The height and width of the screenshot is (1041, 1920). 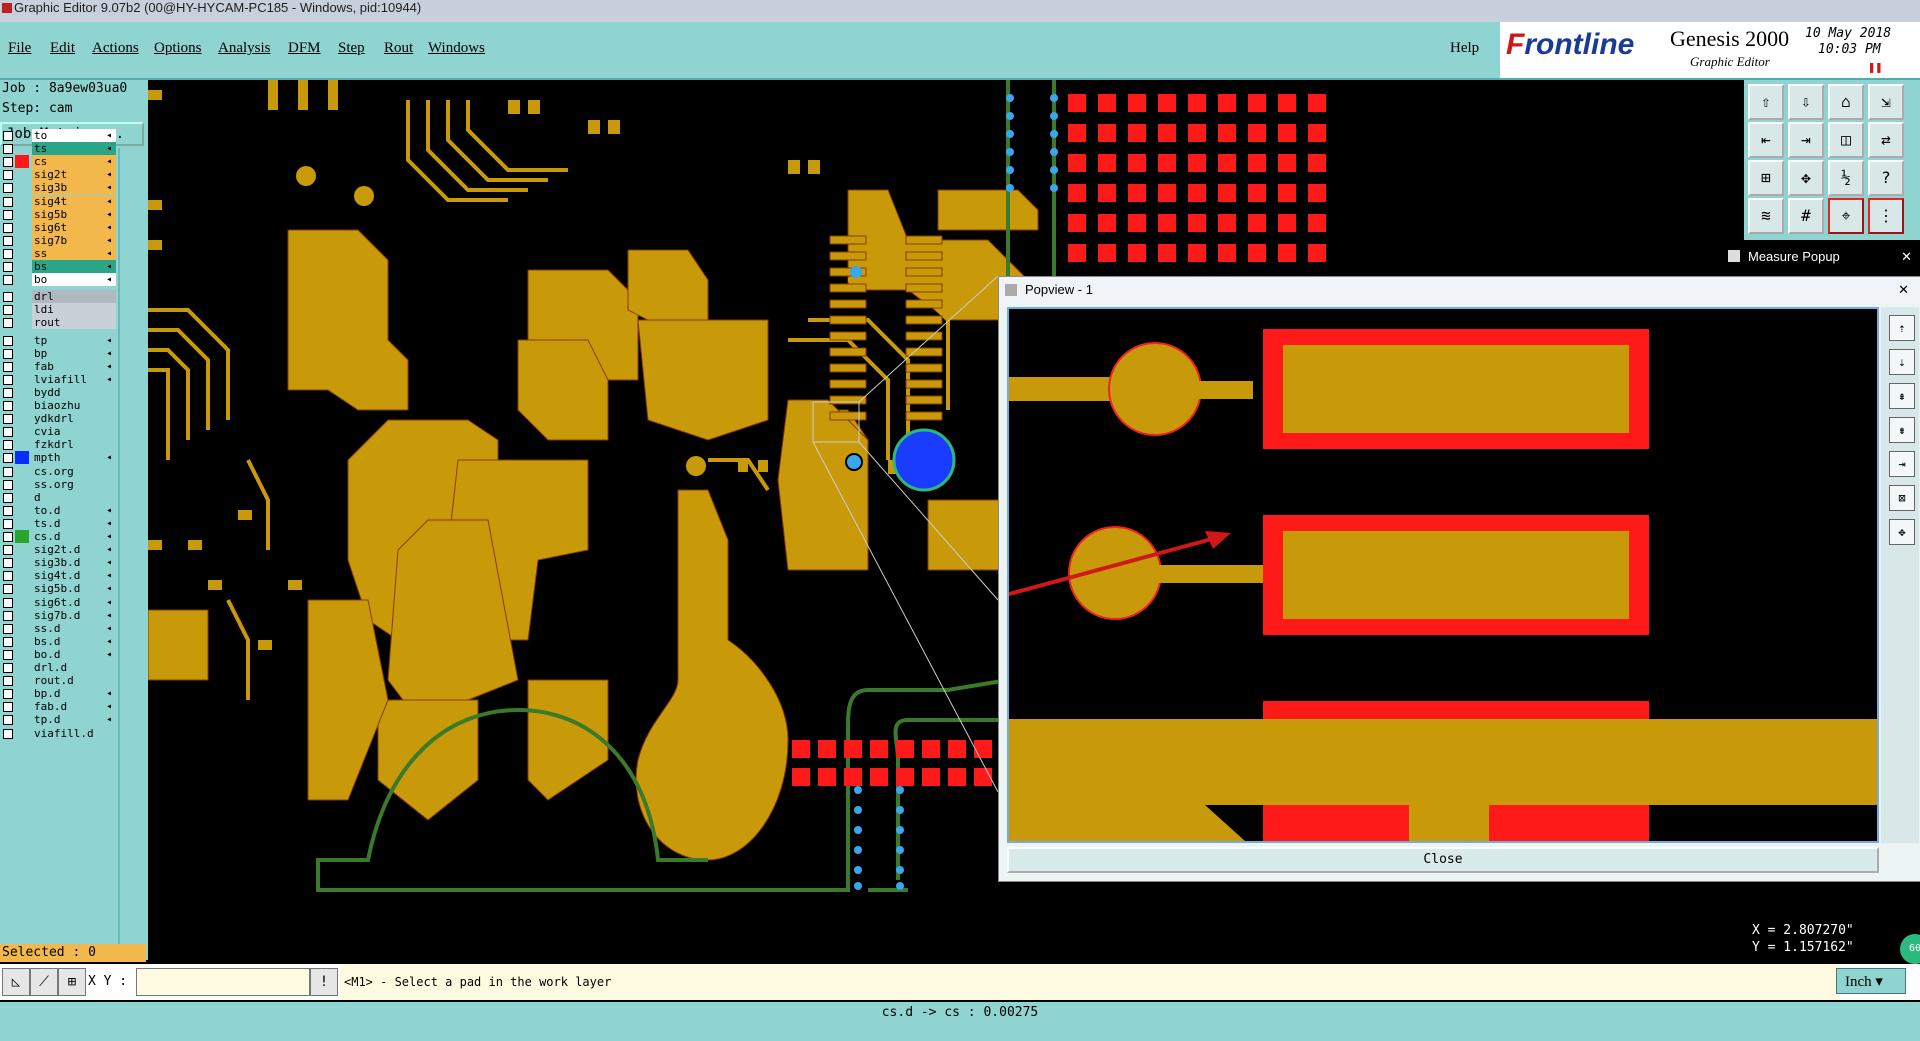 What do you see at coordinates (74, 432) in the screenshot?
I see `layer-name: cvia` at bounding box center [74, 432].